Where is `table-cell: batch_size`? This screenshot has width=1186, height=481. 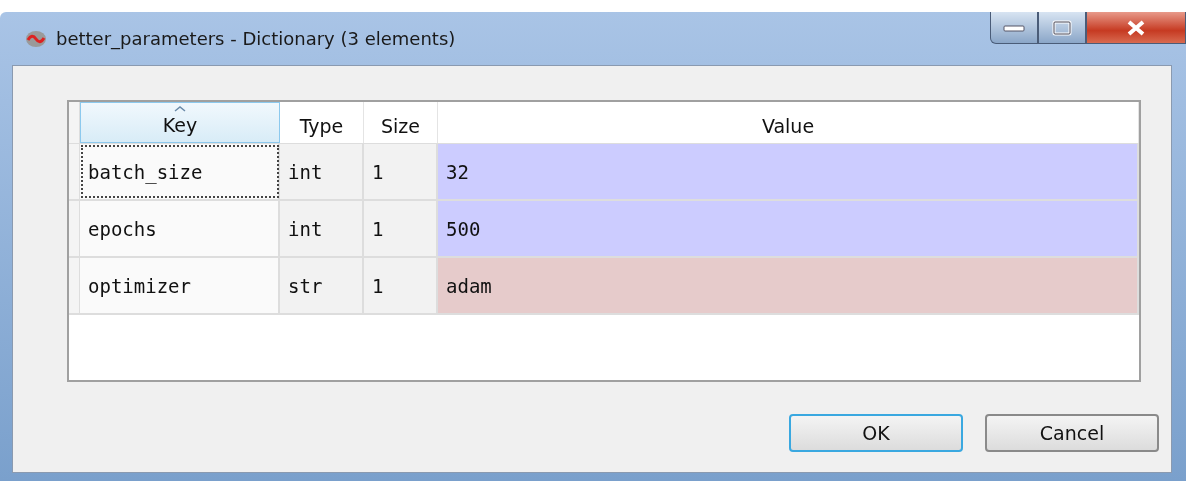 table-cell: batch_size is located at coordinates (180, 171).